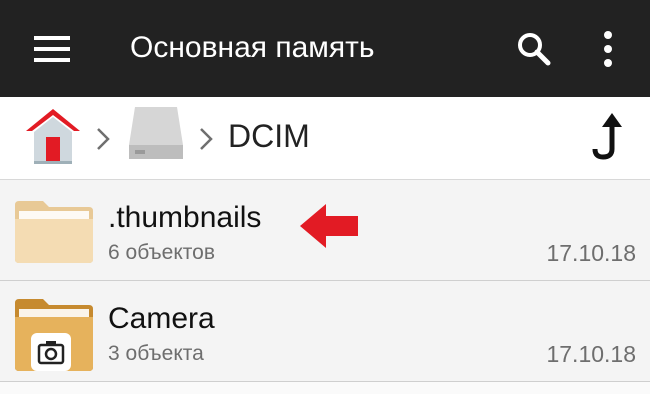 The width and height of the screenshot is (650, 394). What do you see at coordinates (54, 232) in the screenshot?
I see `folder-icon` at bounding box center [54, 232].